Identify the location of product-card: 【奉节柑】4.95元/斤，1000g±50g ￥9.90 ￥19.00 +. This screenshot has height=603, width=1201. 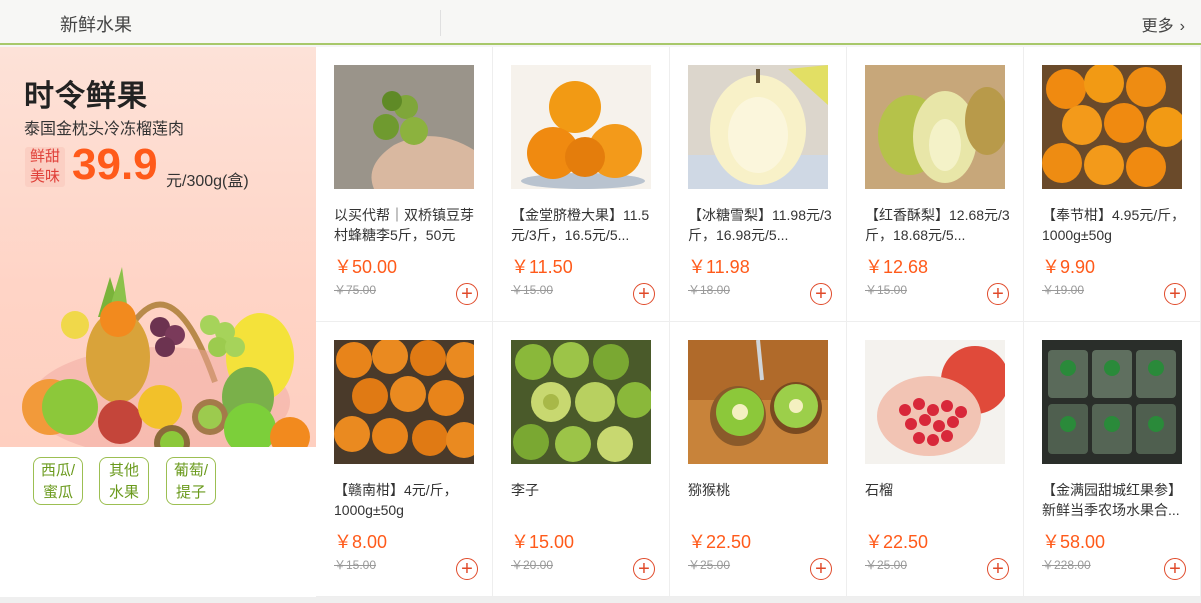
(1112, 184).